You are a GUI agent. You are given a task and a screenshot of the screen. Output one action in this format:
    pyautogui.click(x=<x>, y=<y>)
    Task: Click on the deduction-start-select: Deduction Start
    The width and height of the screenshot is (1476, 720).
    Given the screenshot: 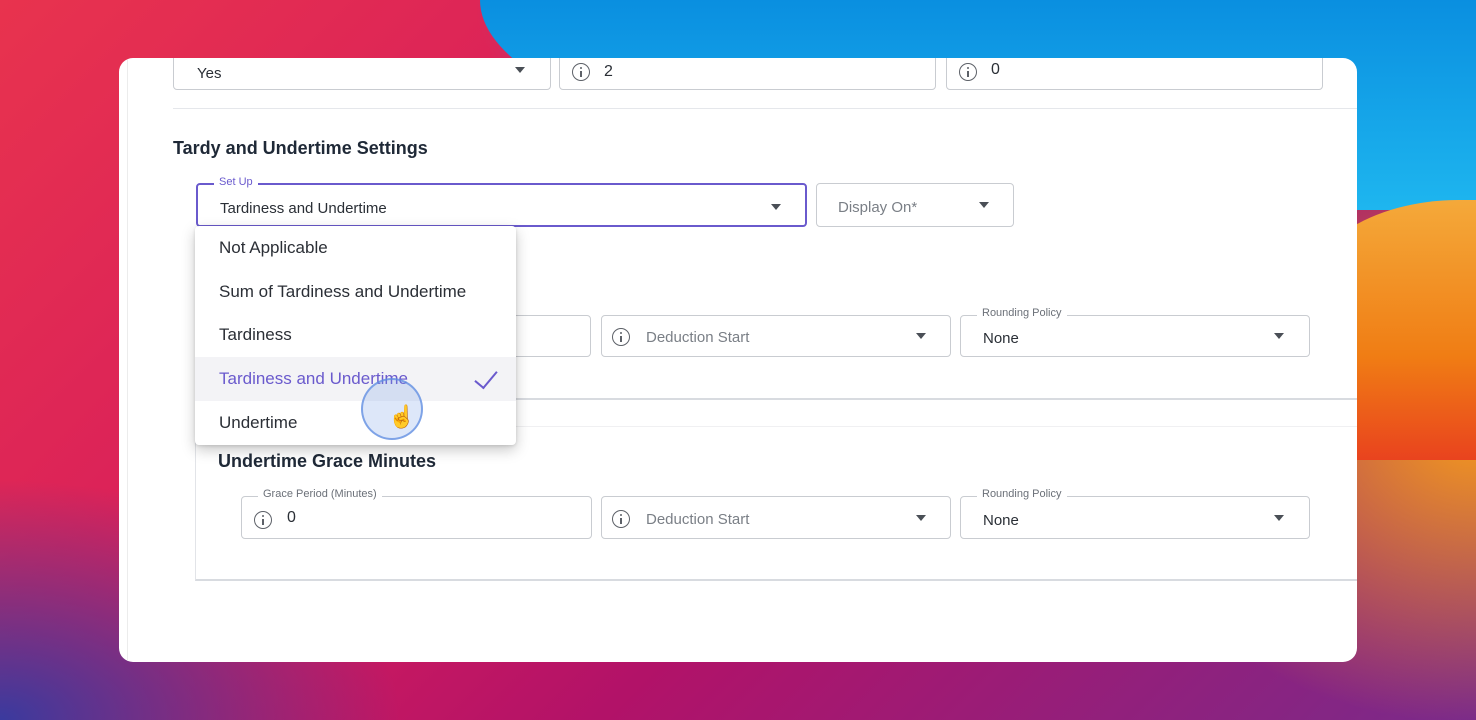 What is the action you would take?
    pyautogui.click(x=776, y=336)
    